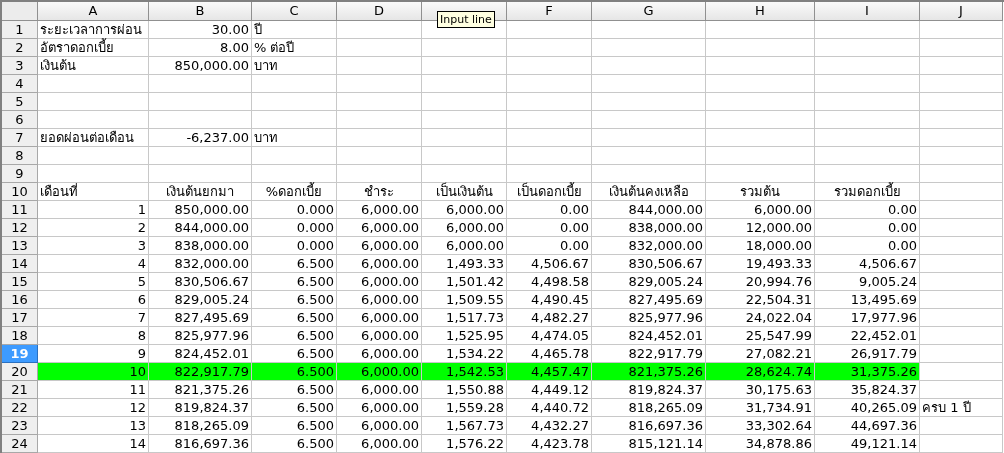 The image size is (1004, 453). What do you see at coordinates (466, 19) in the screenshot?
I see `tooltip: Input line` at bounding box center [466, 19].